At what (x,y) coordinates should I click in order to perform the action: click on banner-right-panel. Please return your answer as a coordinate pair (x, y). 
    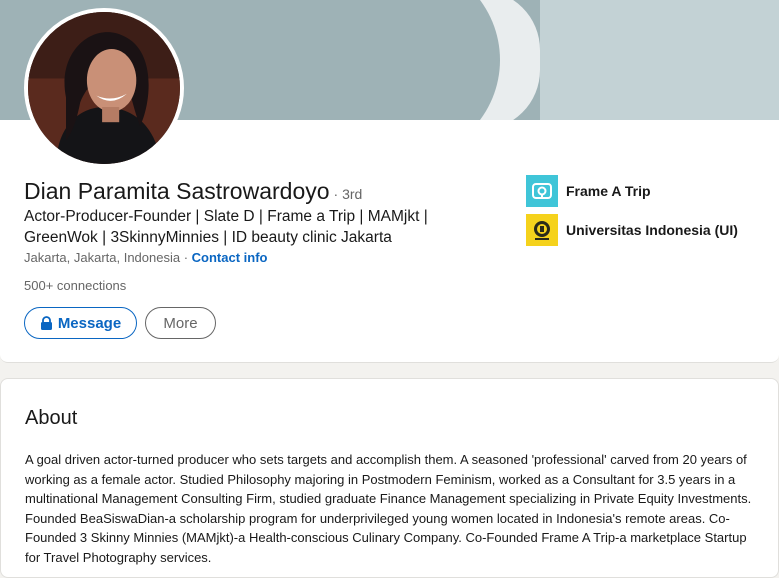
    Looking at the image, I should click on (659, 60).